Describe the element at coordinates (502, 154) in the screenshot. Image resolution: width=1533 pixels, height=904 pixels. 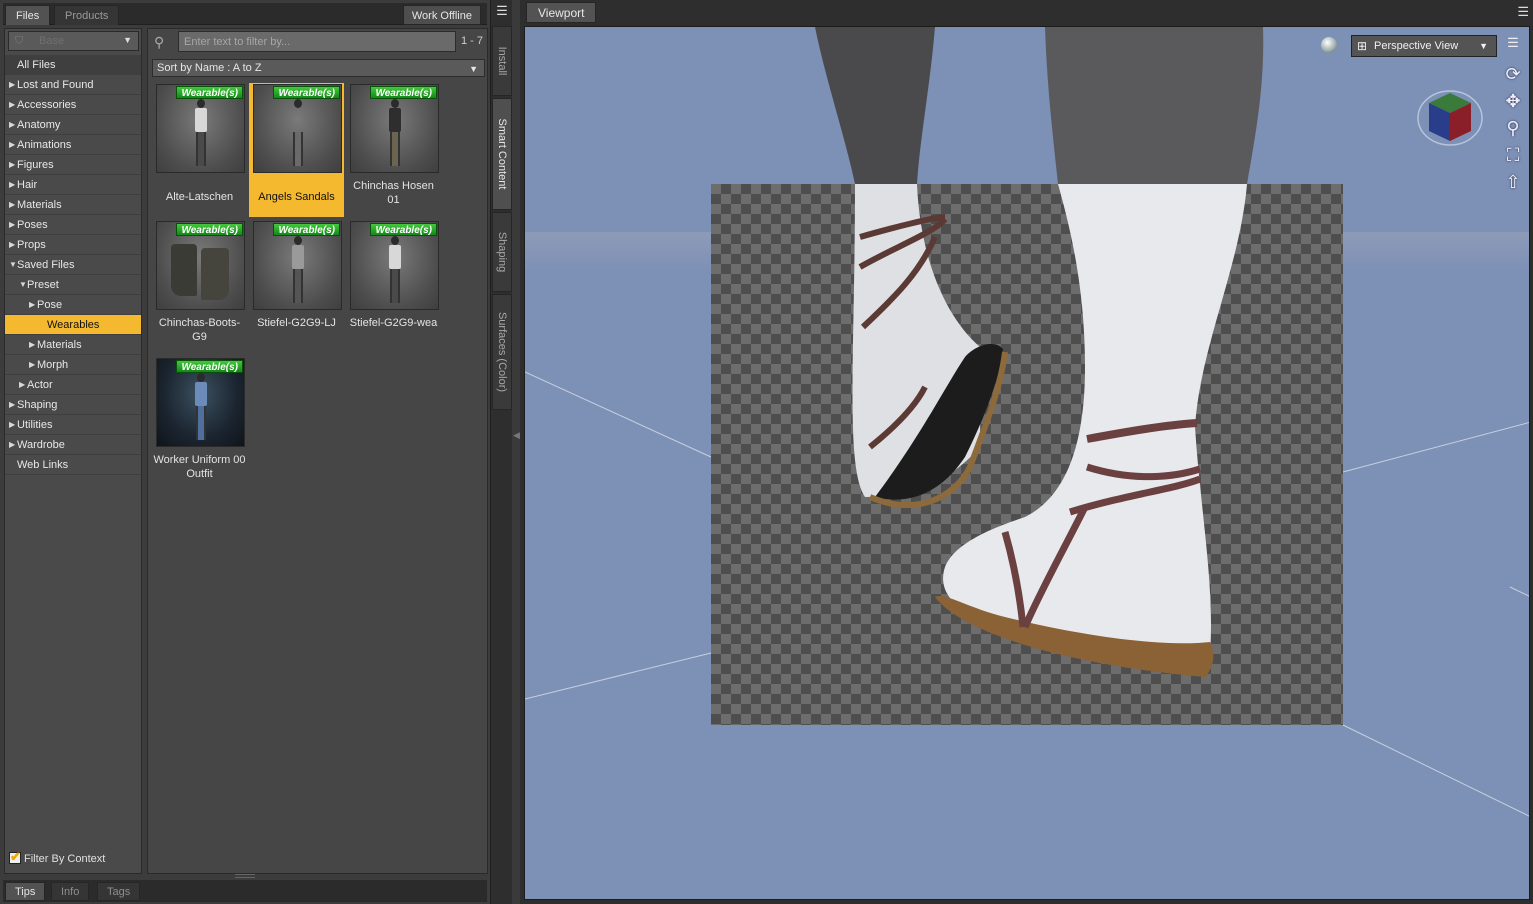
I see `tab-smart-content: Smart Content` at that location.